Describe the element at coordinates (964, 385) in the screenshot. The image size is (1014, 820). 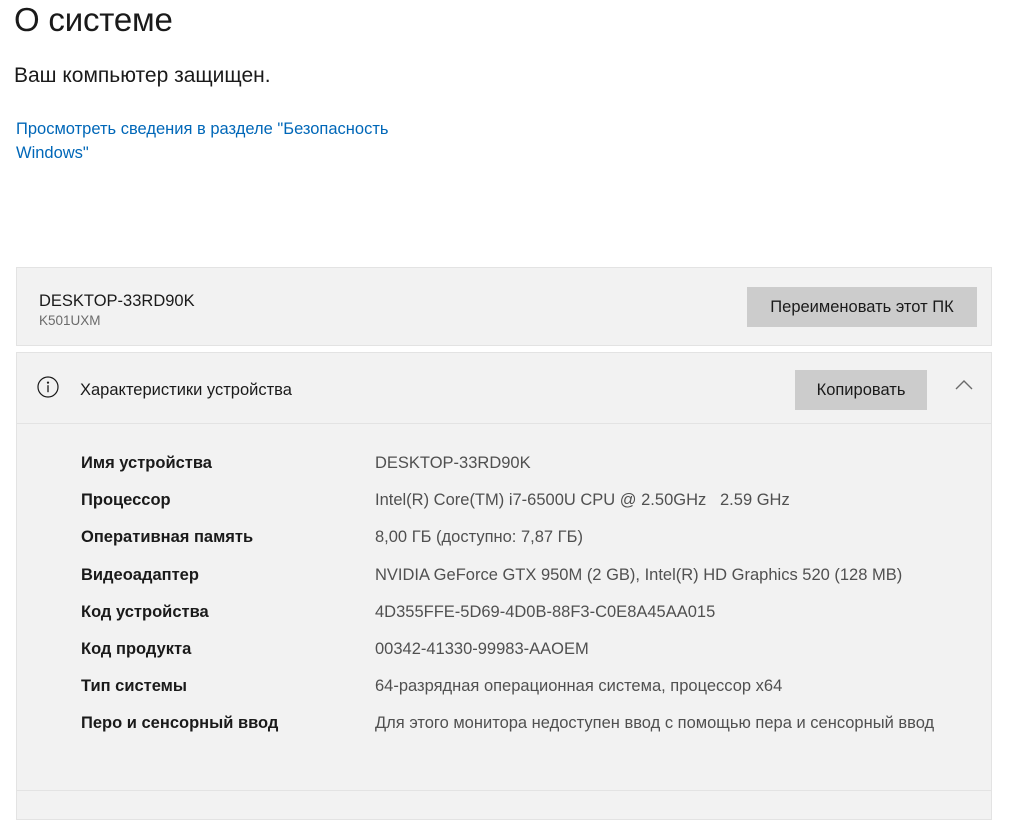
I see `chevron-up-icon` at that location.